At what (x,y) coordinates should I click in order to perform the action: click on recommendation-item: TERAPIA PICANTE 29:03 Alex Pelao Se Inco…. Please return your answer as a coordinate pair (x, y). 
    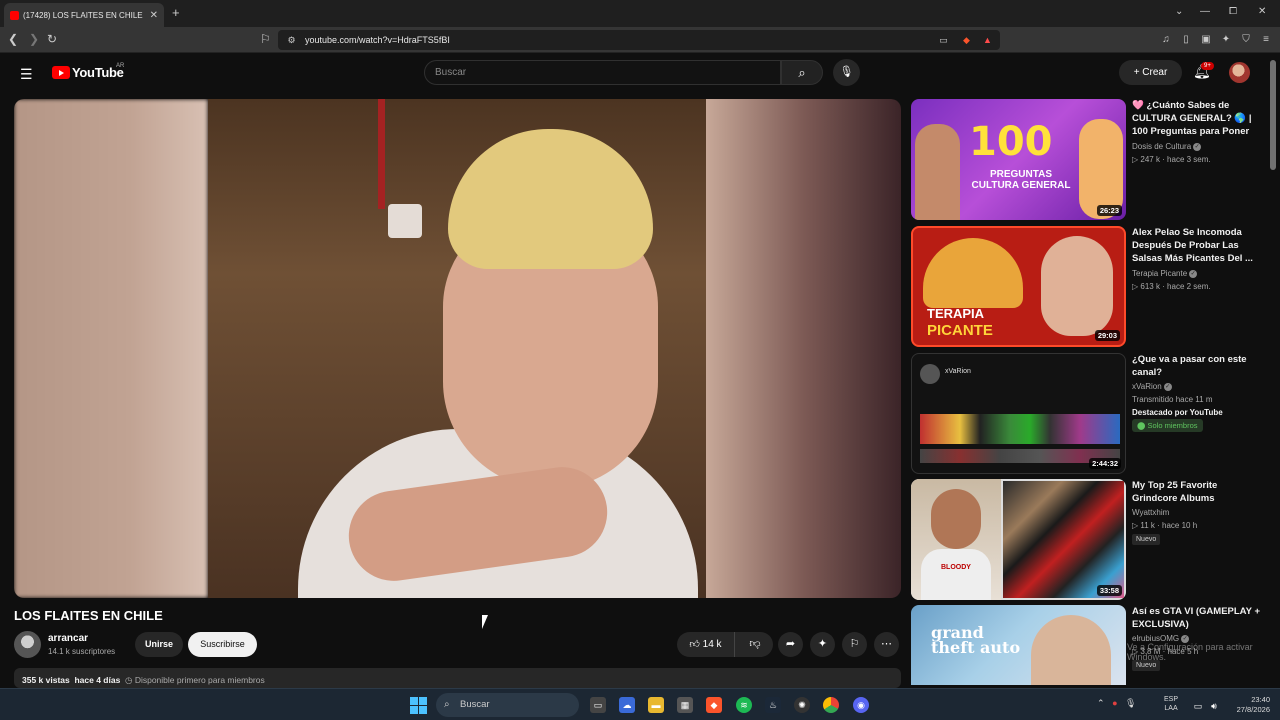
    Looking at the image, I should click on (1088, 287).